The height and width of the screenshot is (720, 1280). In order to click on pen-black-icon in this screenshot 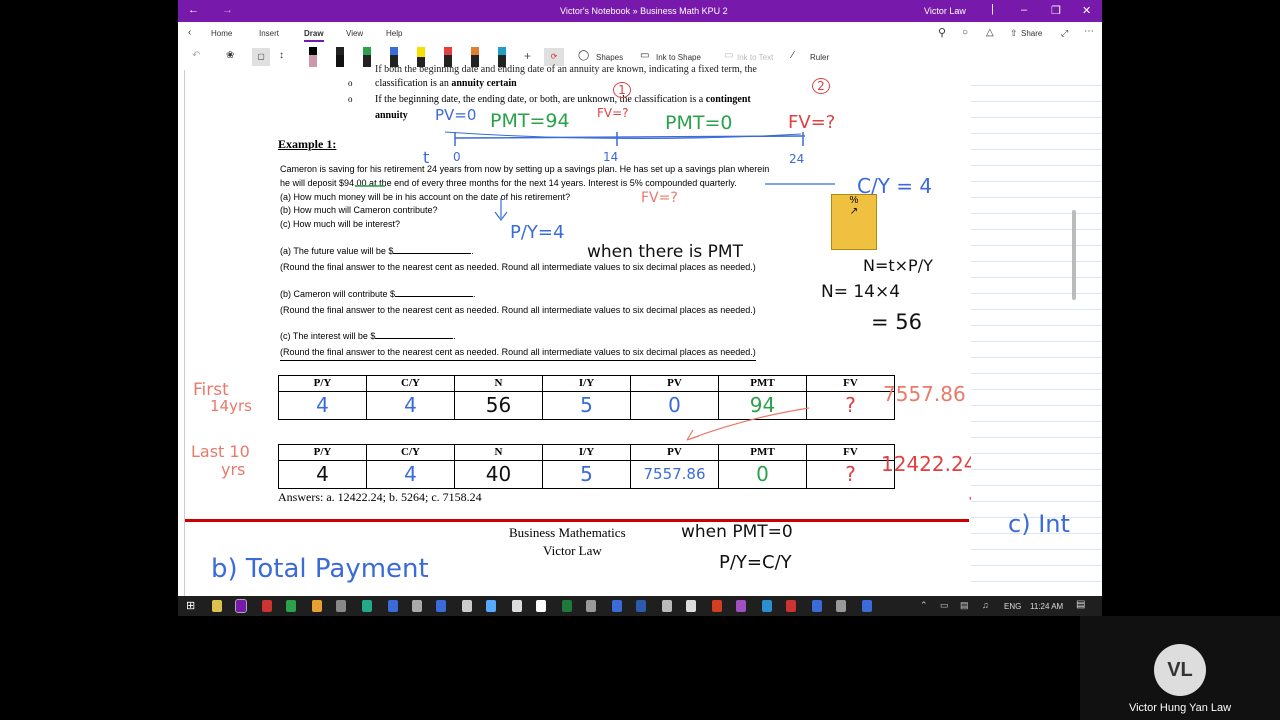, I will do `click(313, 57)`.